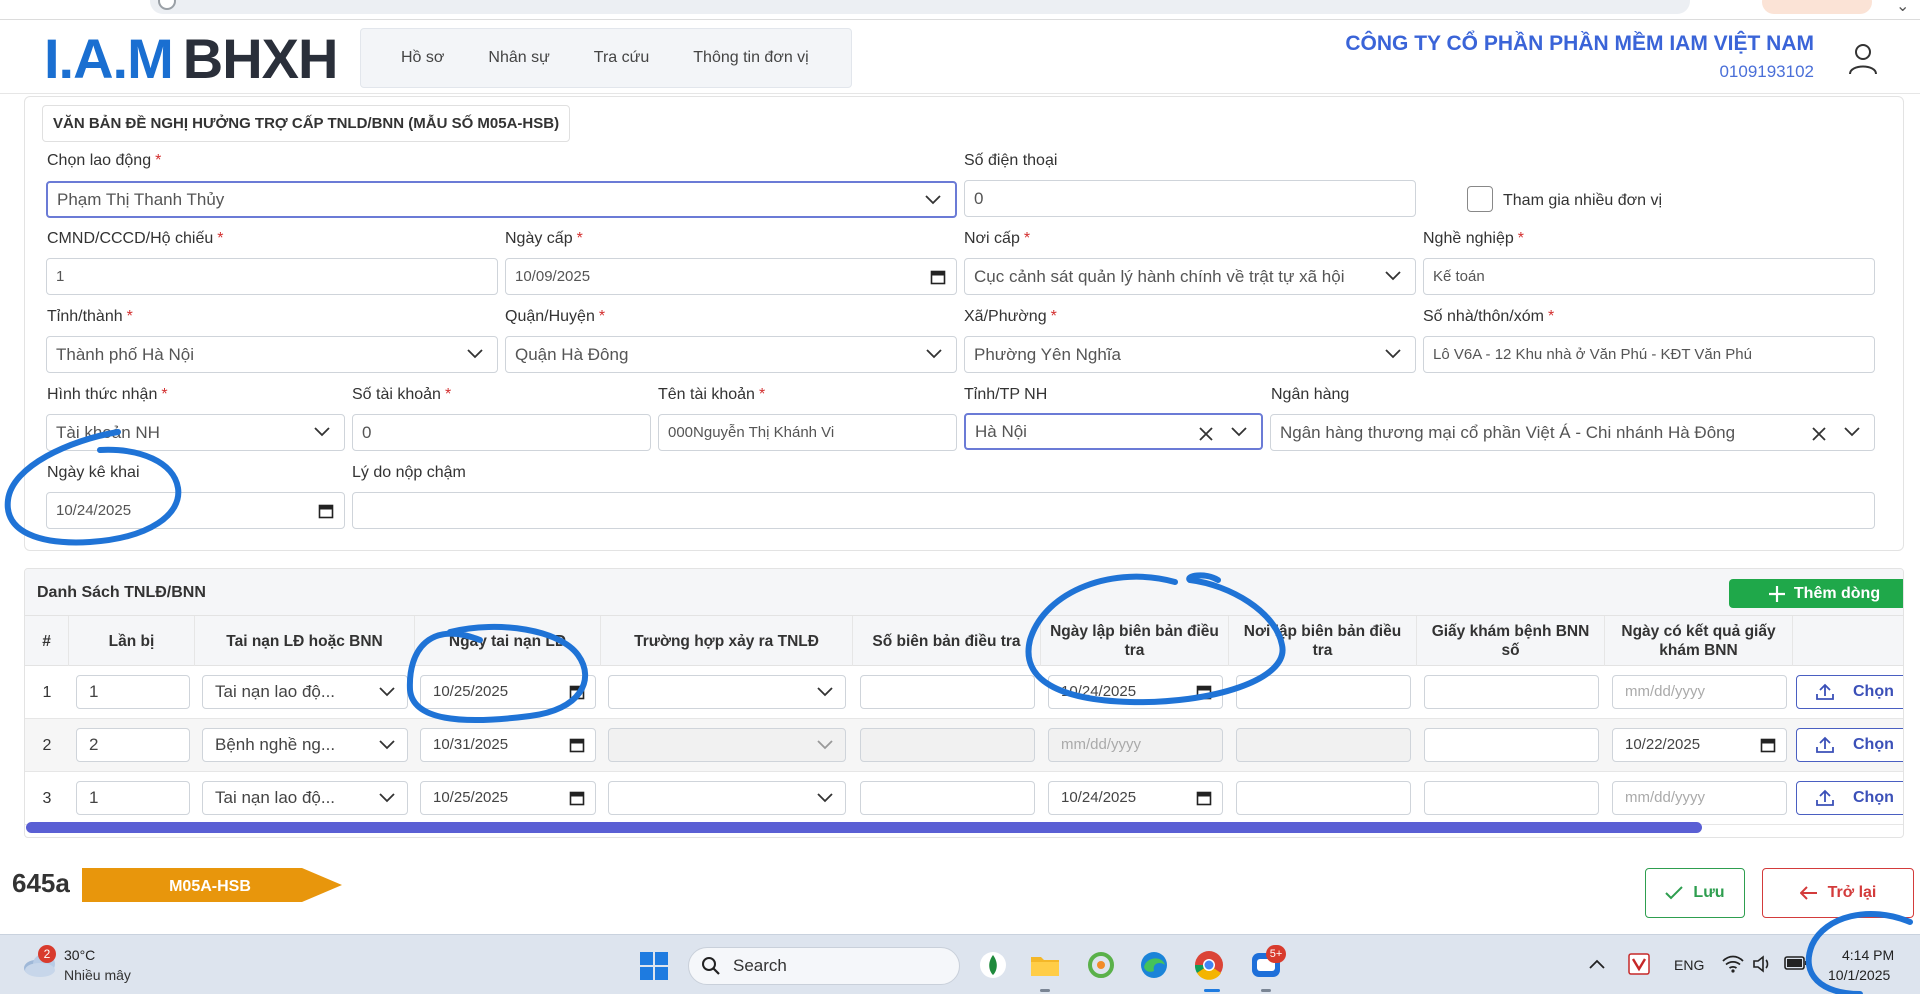 Image resolution: width=1920 pixels, height=994 pixels. I want to click on issue-date-input: 10/09/2025, so click(731, 276).